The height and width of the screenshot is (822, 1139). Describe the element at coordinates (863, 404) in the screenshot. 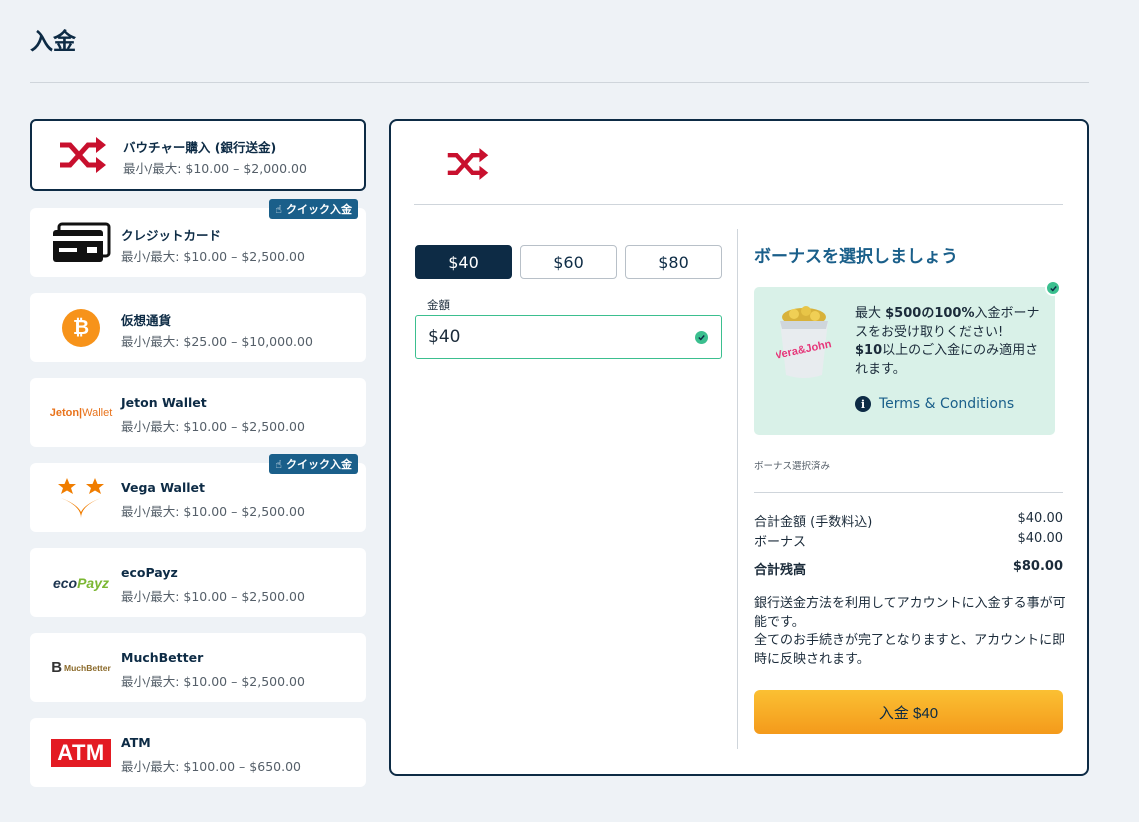

I see `info-icon: i` at that location.